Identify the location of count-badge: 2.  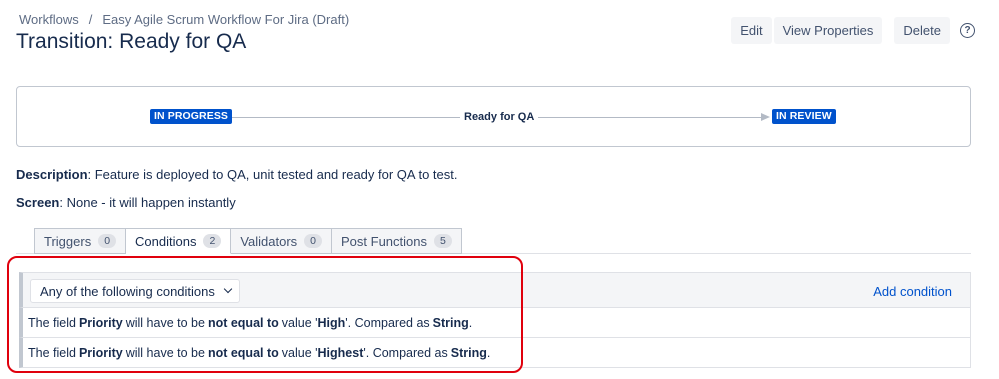
(212, 241).